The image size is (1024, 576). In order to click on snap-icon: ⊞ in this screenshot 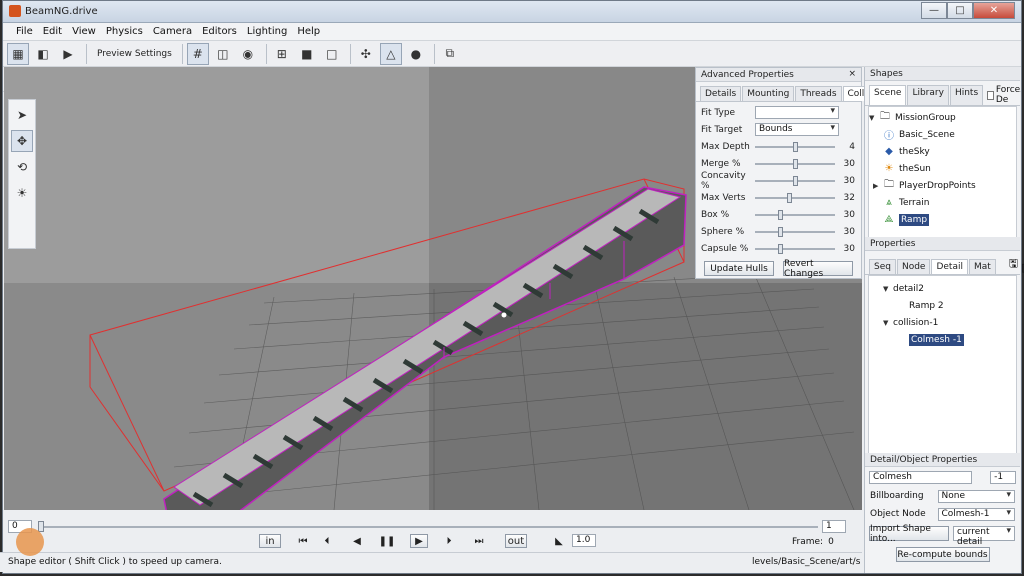, I will do `click(282, 54)`.